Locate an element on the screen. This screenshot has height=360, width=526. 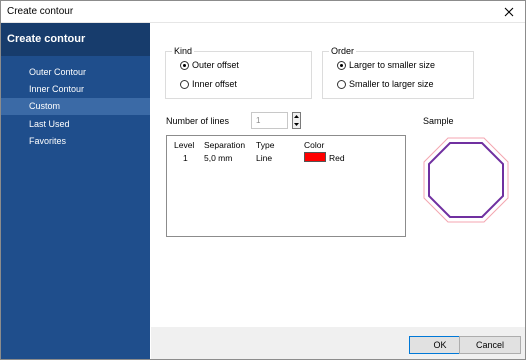
radio-smaller-to-larger-indicator is located at coordinates (341, 84).